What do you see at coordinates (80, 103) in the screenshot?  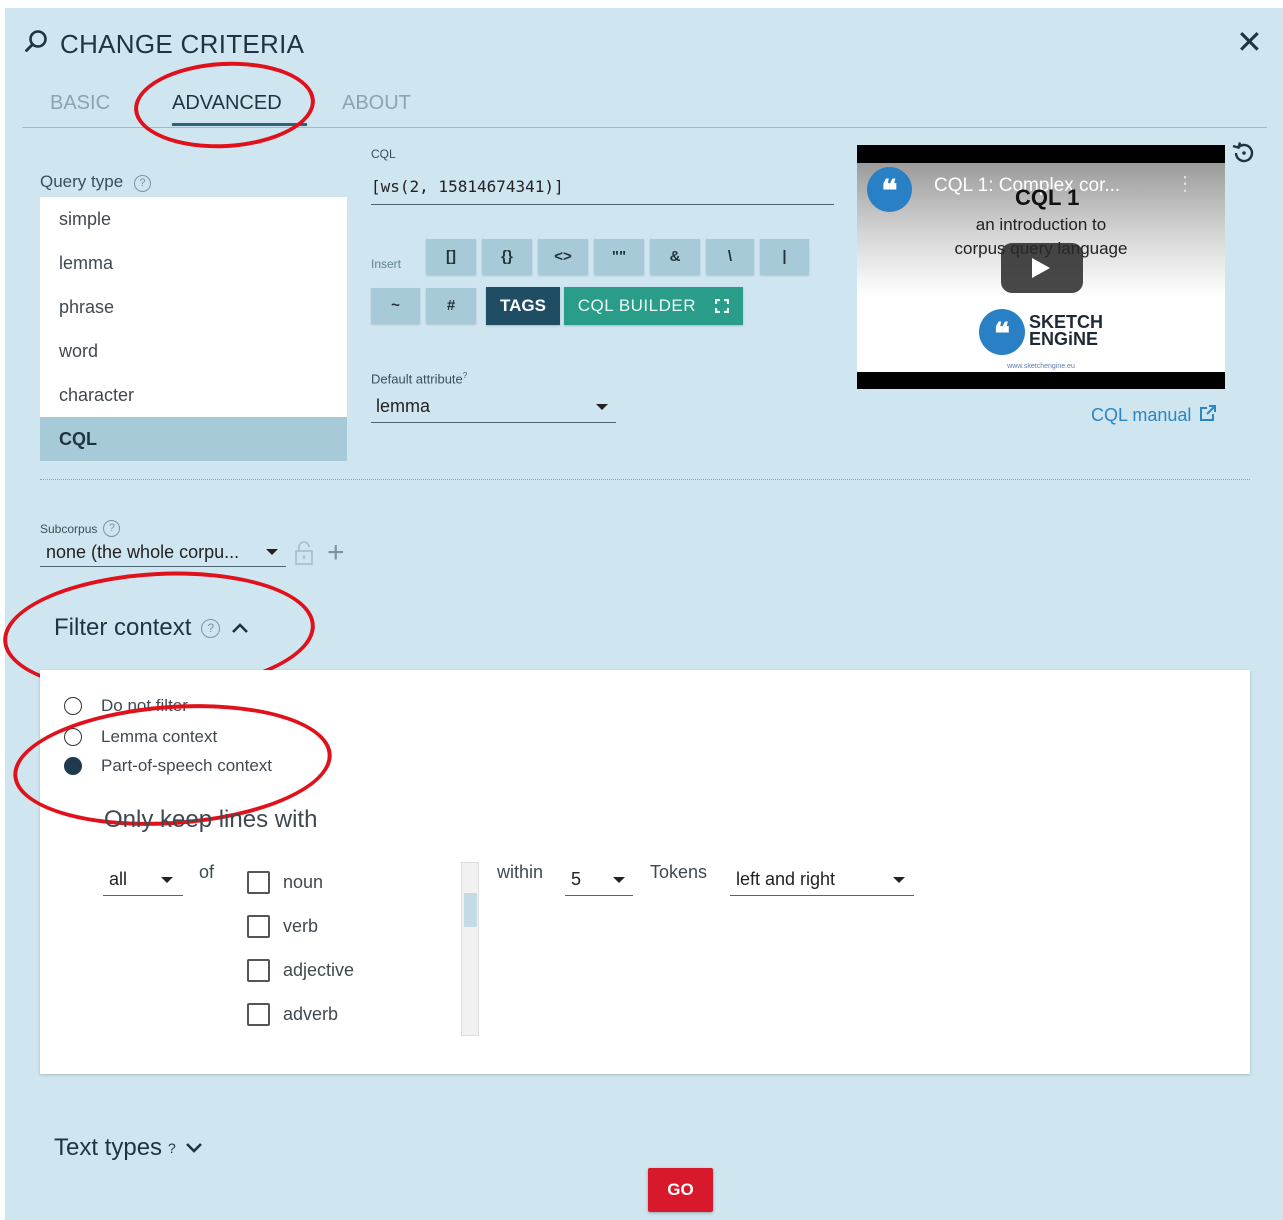 I see `tab-basic: BASIC` at bounding box center [80, 103].